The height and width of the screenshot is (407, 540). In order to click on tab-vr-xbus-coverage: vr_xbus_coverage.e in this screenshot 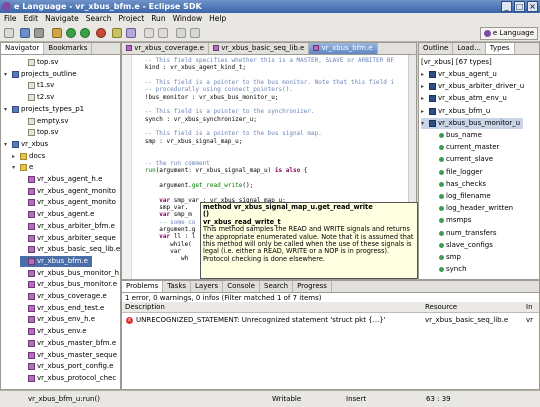, I will do `click(165, 48)`.